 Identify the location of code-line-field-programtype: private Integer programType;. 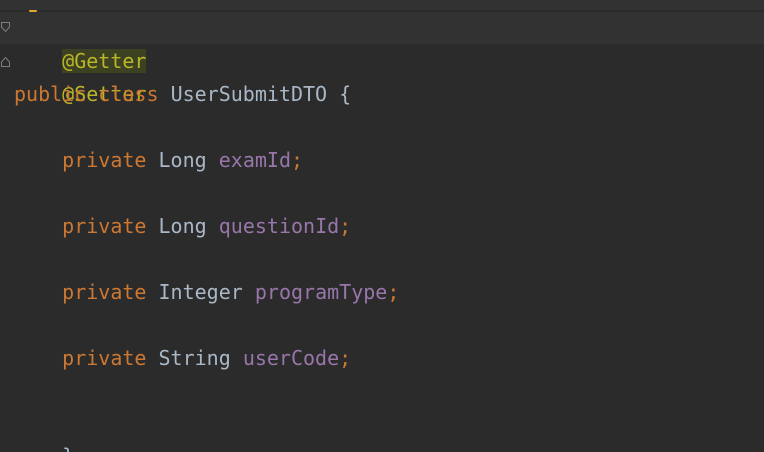
(206, 292).